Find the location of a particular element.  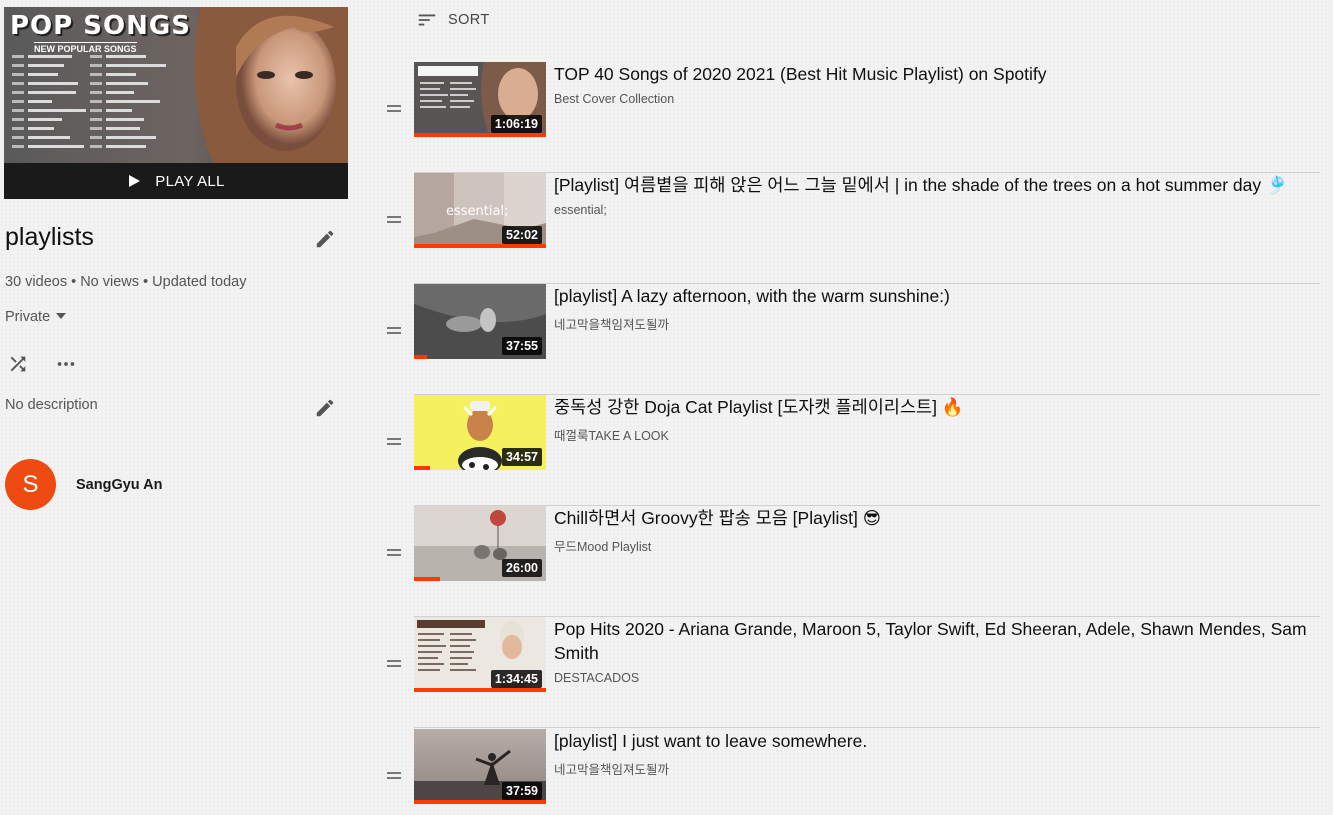

hero-art-title: POP SONGS is located at coordinates (100, 26).